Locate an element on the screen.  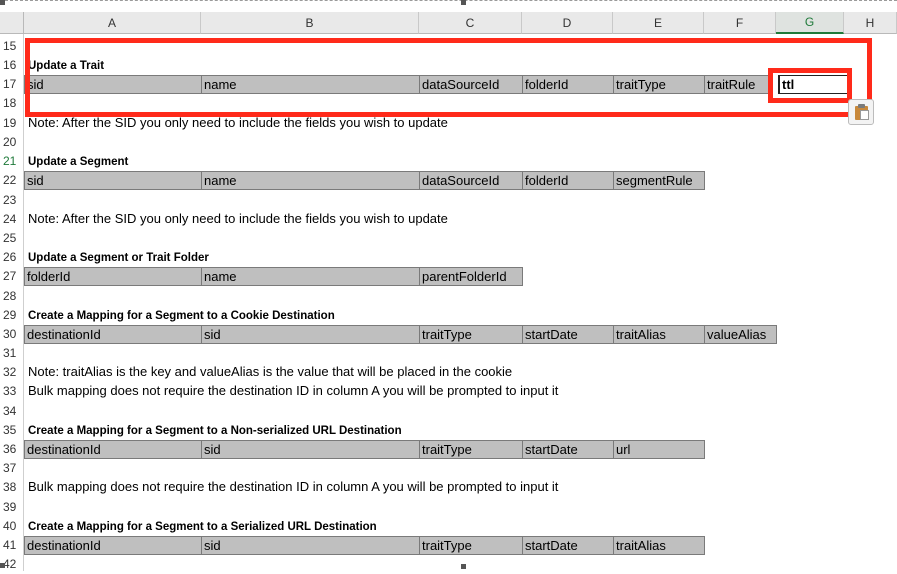
column-header-e: E is located at coordinates (658, 23).